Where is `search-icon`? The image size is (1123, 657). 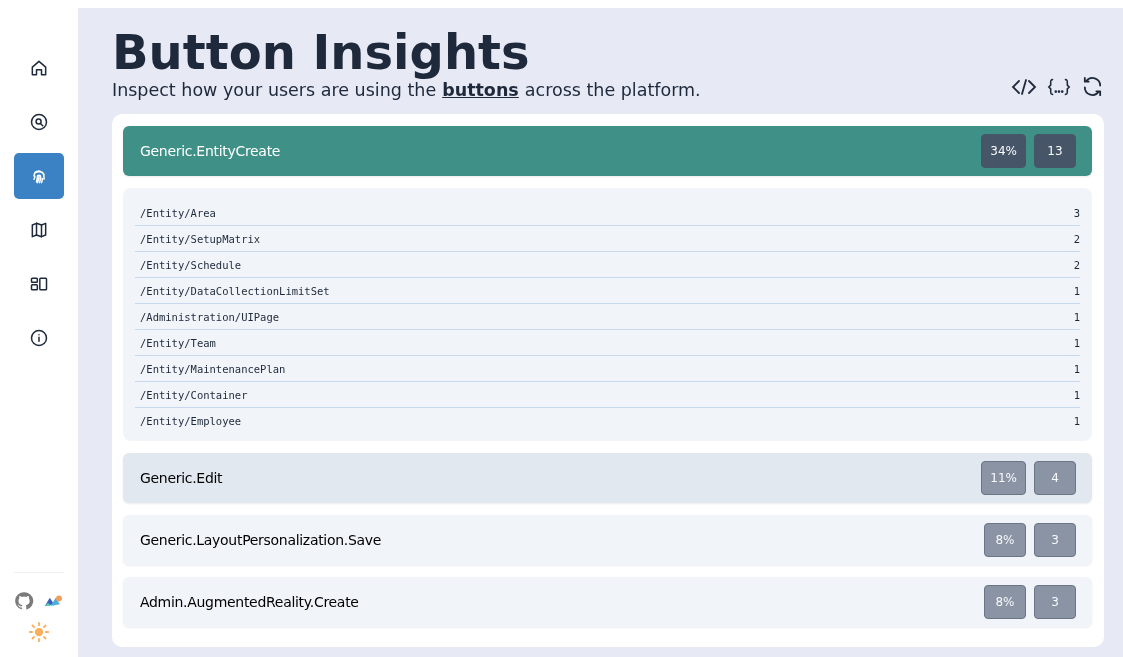
search-icon is located at coordinates (39, 122).